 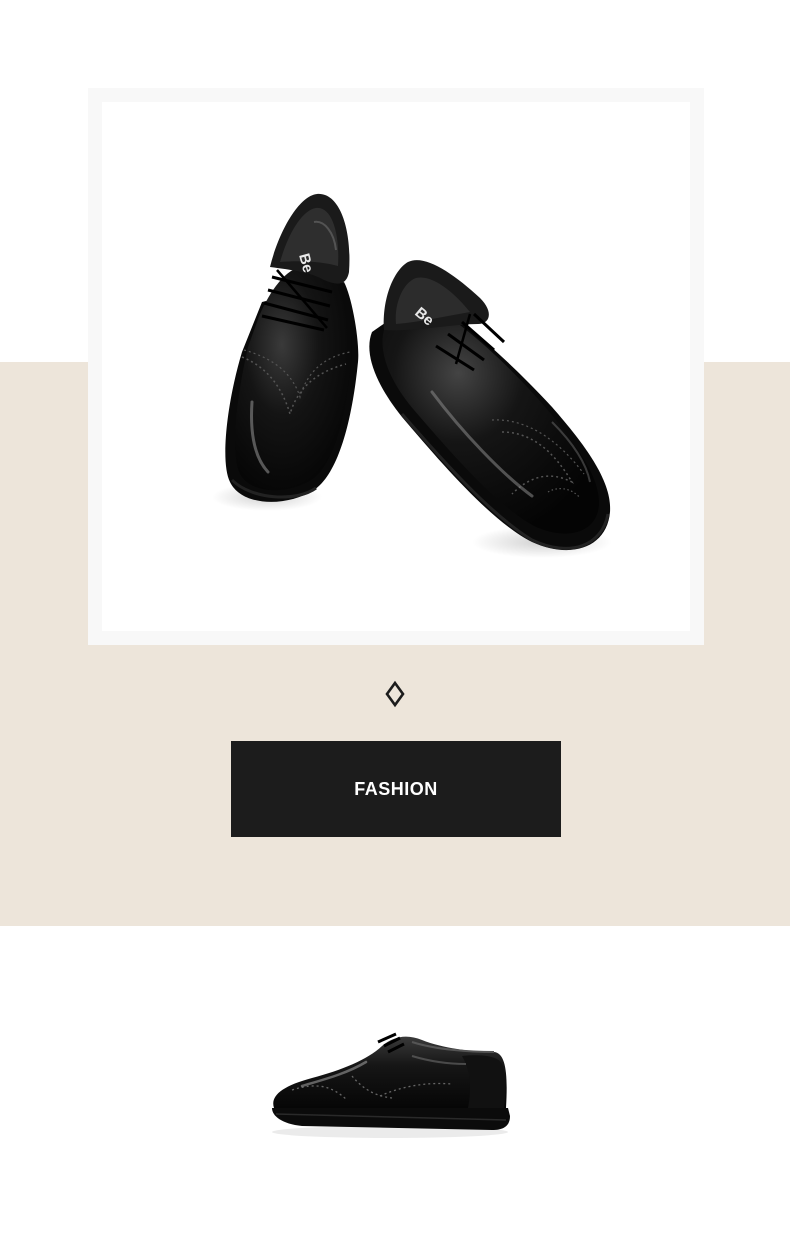 I want to click on right-shoe: Be, so click(x=490, y=409).